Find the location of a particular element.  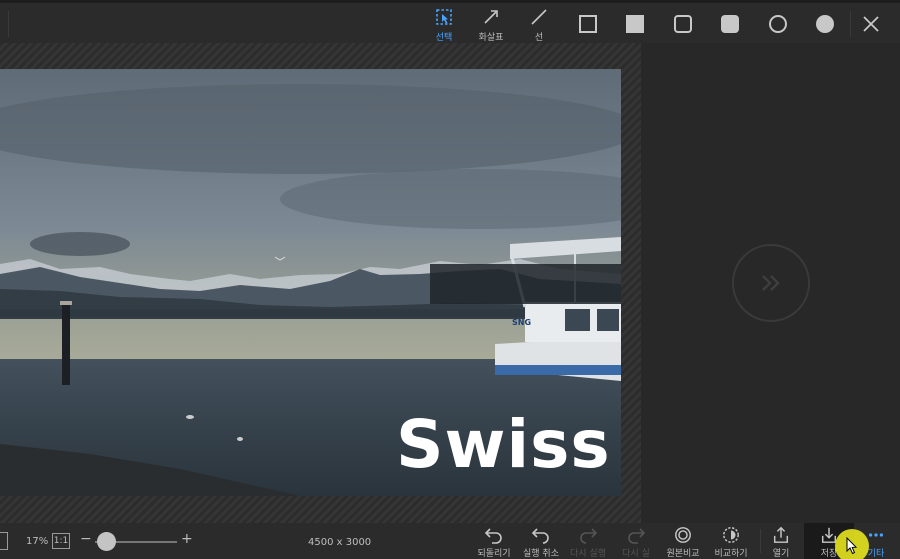

line-tool-button: 선 is located at coordinates (539, 25).